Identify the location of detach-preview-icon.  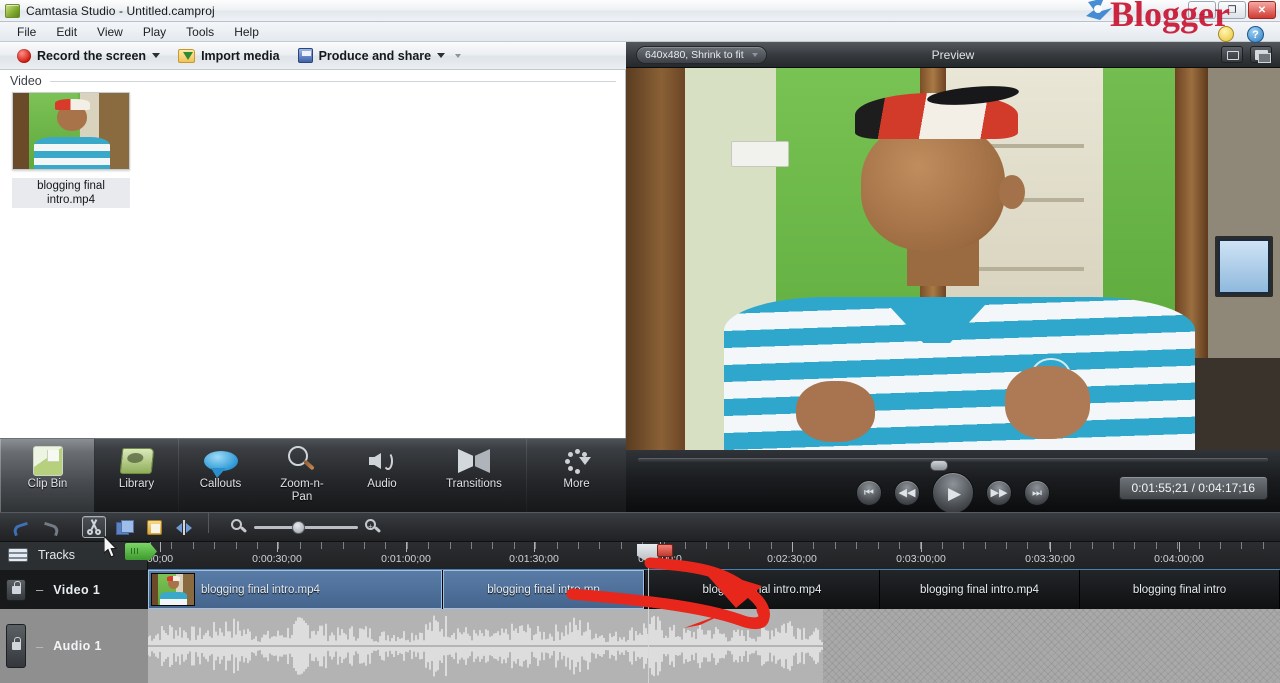
(1232, 54).